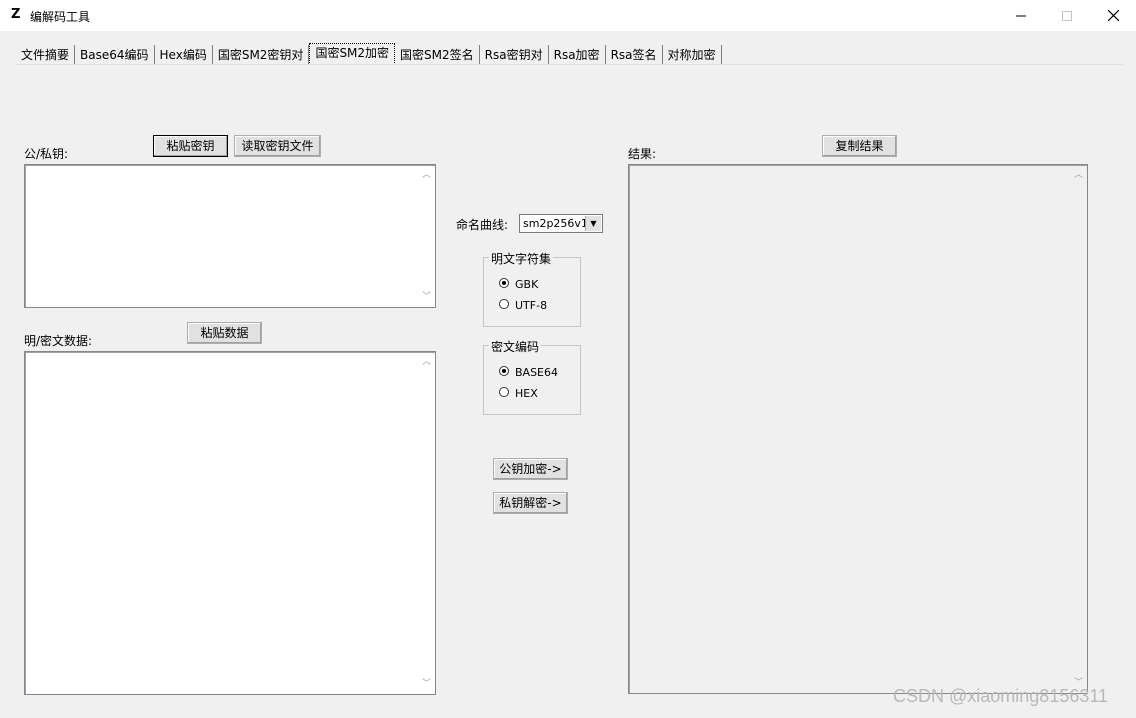 This screenshot has height=718, width=1136. What do you see at coordinates (577, 54) in the screenshot?
I see `tab-rsa-encrypt: Rsa加密` at bounding box center [577, 54].